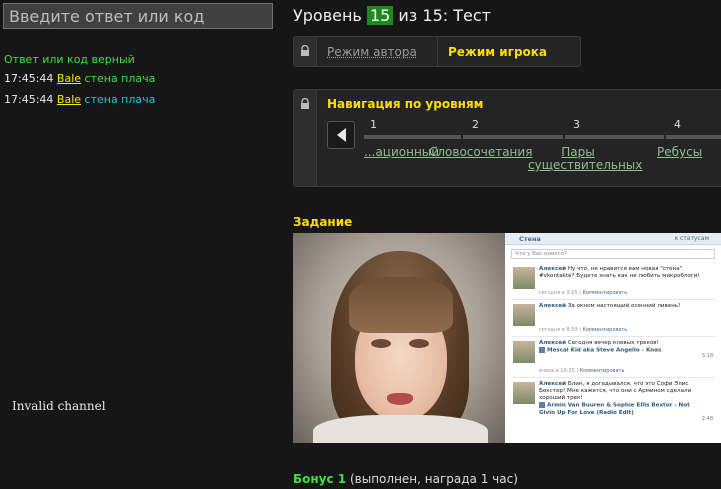 The image size is (721, 489). What do you see at coordinates (679, 152) in the screenshot?
I see `nav-level-link: Ребусы` at bounding box center [679, 152].